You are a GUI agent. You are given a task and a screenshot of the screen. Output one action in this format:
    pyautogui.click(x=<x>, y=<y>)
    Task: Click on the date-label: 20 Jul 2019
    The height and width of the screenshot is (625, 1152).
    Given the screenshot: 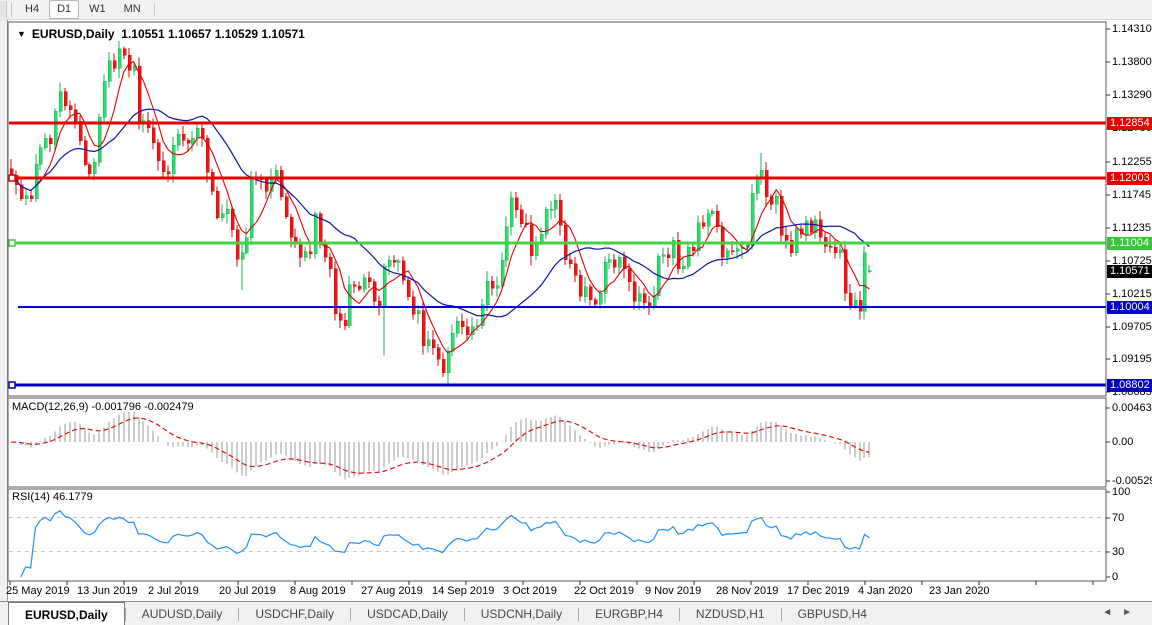 What is the action you would take?
    pyautogui.click(x=247, y=591)
    